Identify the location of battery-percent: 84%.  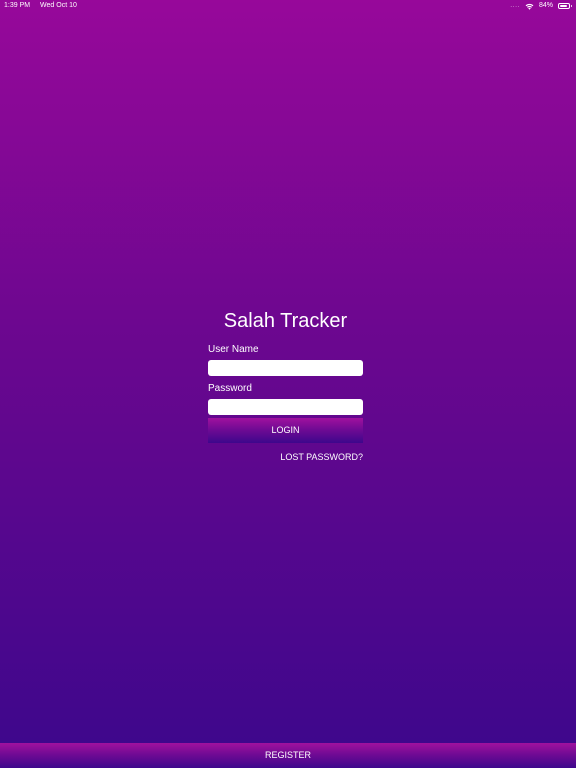
(545, 5).